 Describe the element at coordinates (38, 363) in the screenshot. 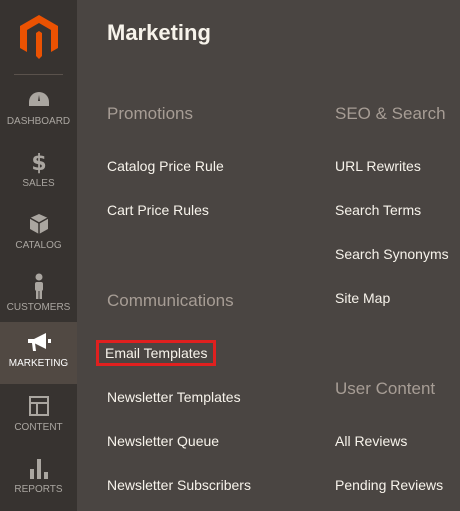

I see `nav-marketing-label: MARKETING` at that location.